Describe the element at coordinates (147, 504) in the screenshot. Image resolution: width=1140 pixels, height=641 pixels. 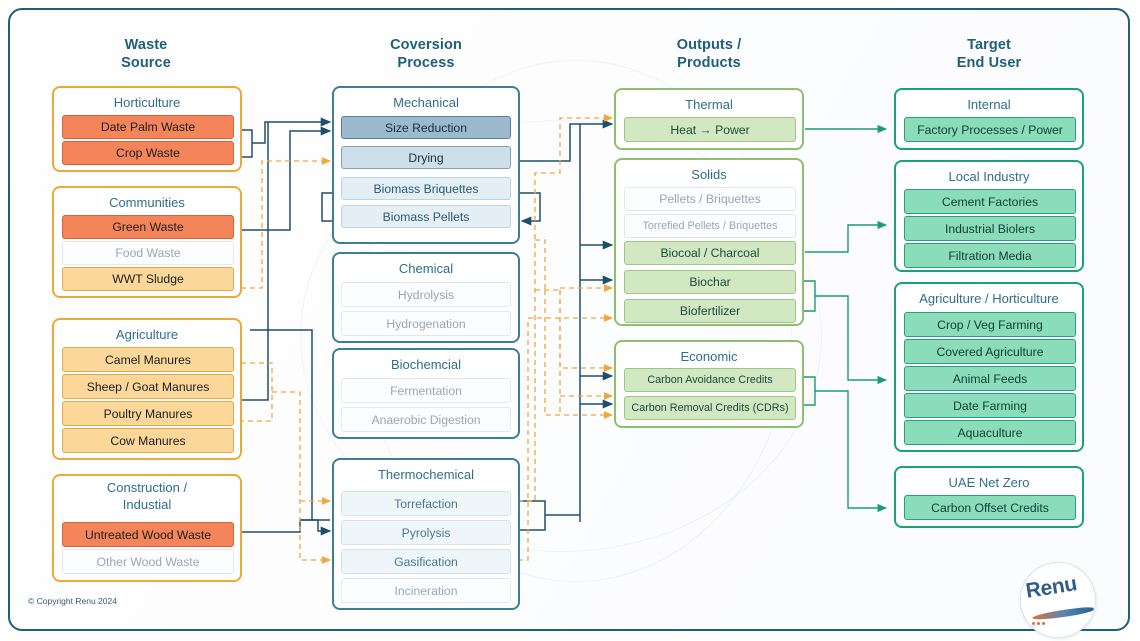
I see `group-title-line-2: Industial` at that location.